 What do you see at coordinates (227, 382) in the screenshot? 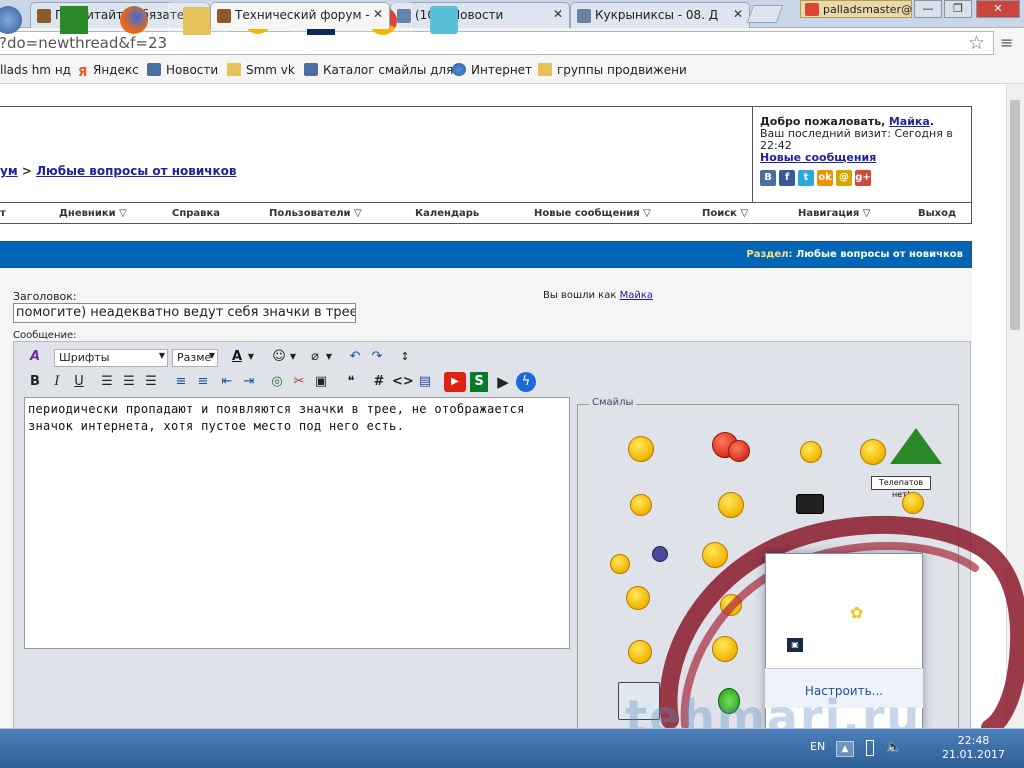
I see `outdent-icon: ⇤` at bounding box center [227, 382].